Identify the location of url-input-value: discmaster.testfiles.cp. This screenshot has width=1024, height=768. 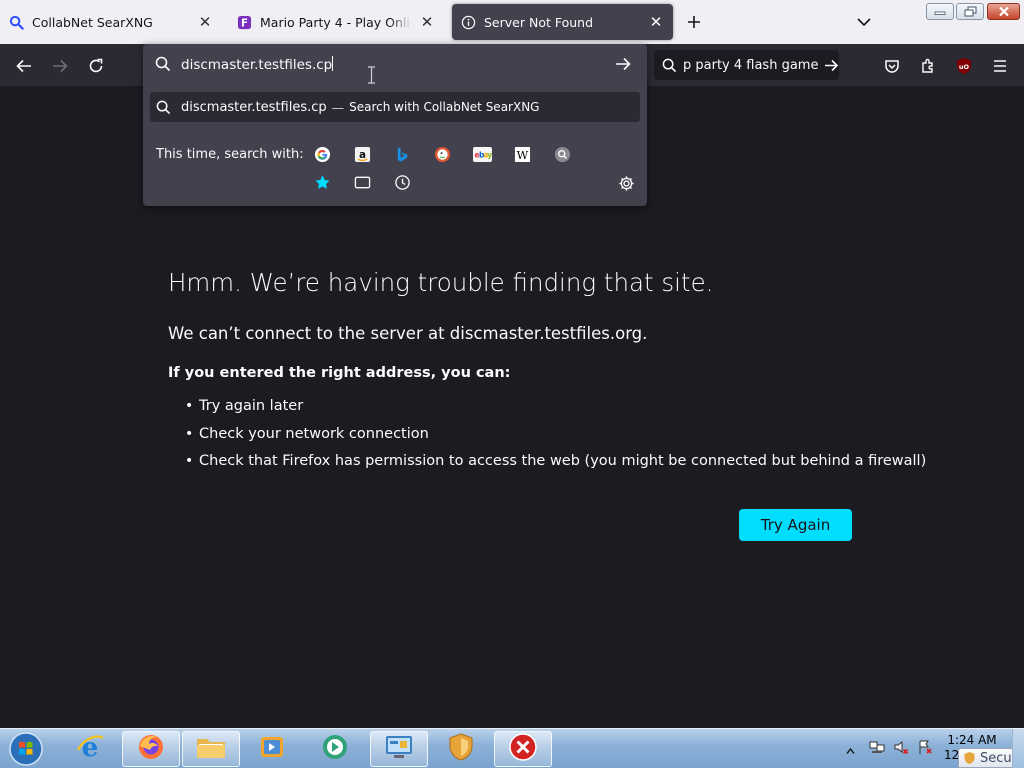
(257, 65).